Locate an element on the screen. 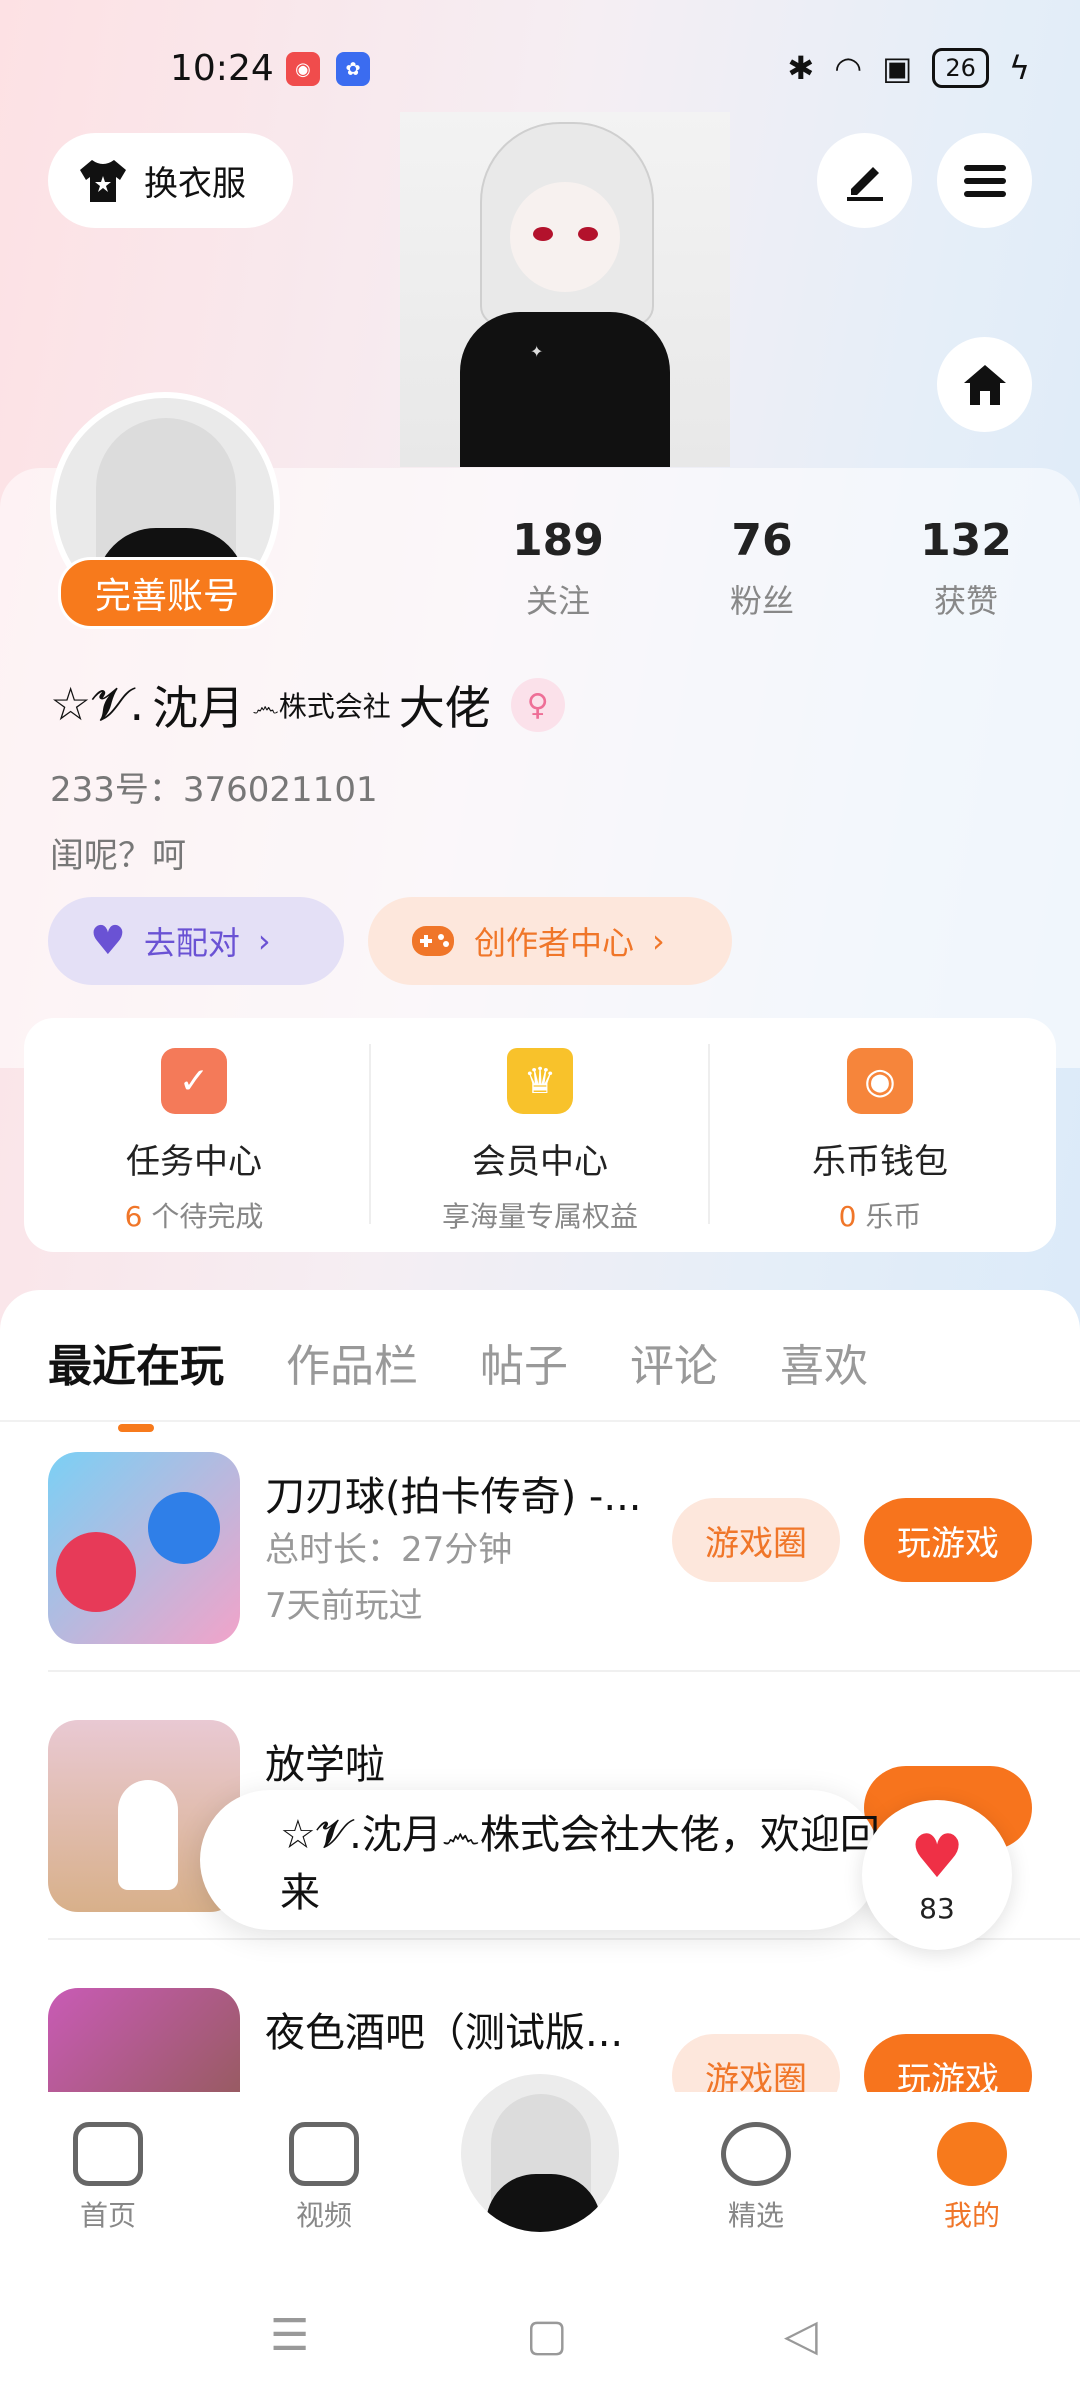 The width and height of the screenshot is (1080, 2400). face-icon is located at coordinates (972, 2154).